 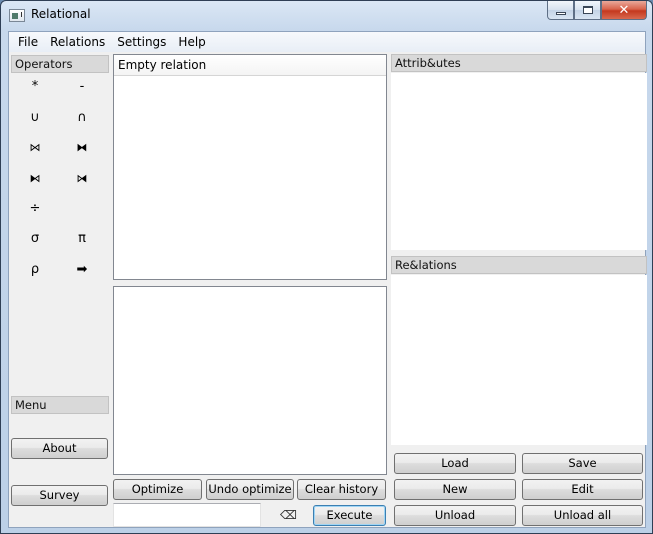 I want to click on execute-button: Execute, so click(x=349, y=515).